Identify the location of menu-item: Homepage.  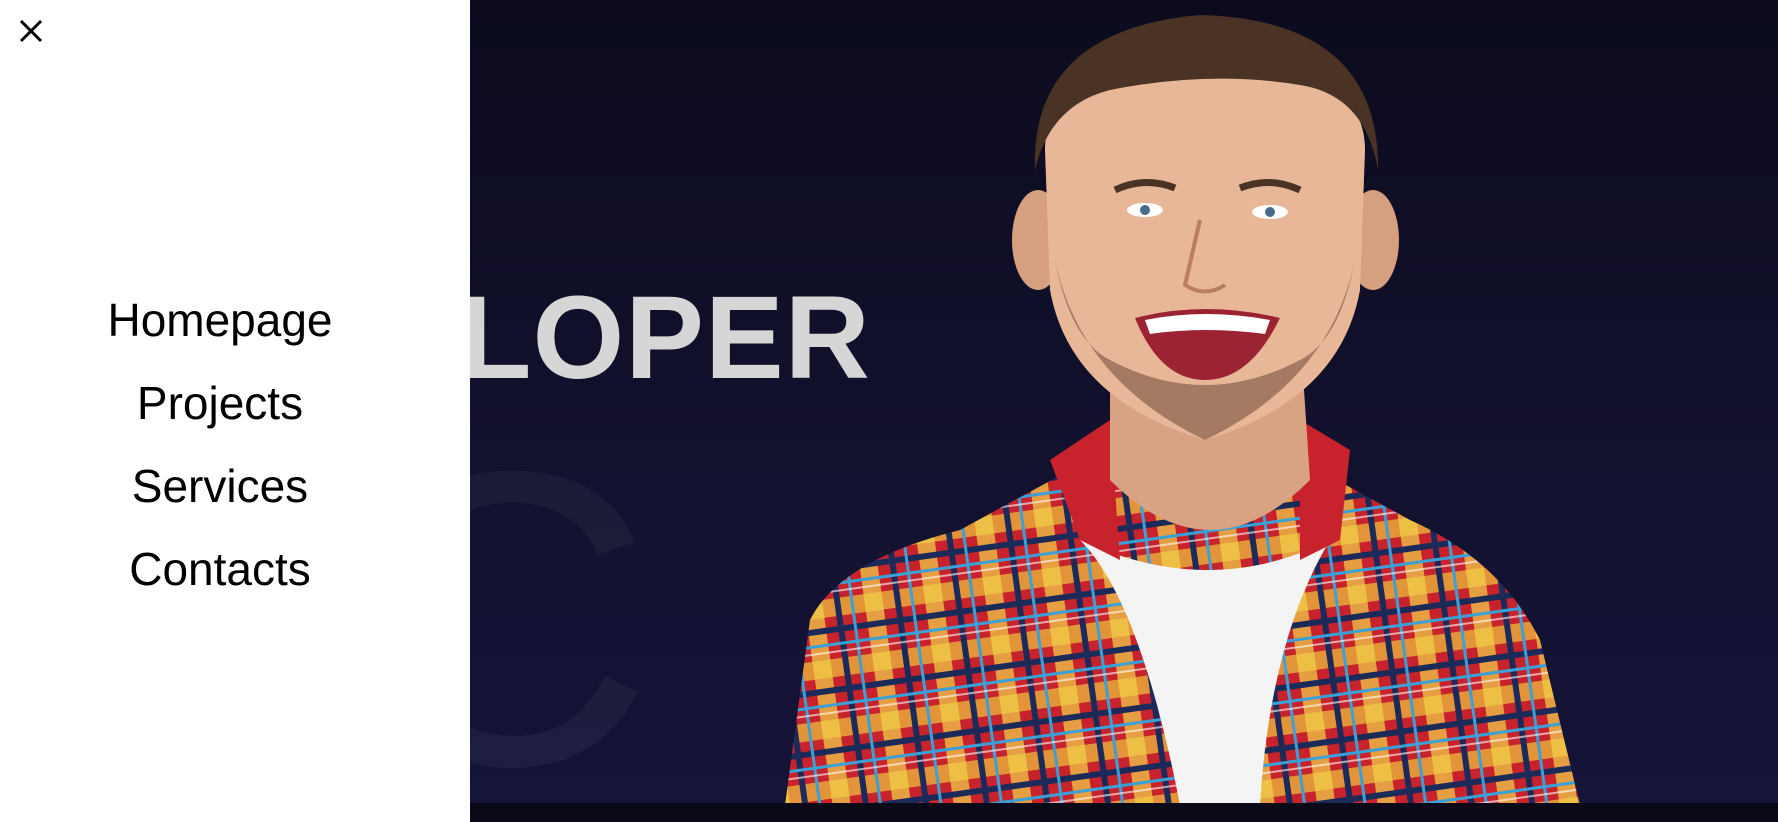
(220, 319).